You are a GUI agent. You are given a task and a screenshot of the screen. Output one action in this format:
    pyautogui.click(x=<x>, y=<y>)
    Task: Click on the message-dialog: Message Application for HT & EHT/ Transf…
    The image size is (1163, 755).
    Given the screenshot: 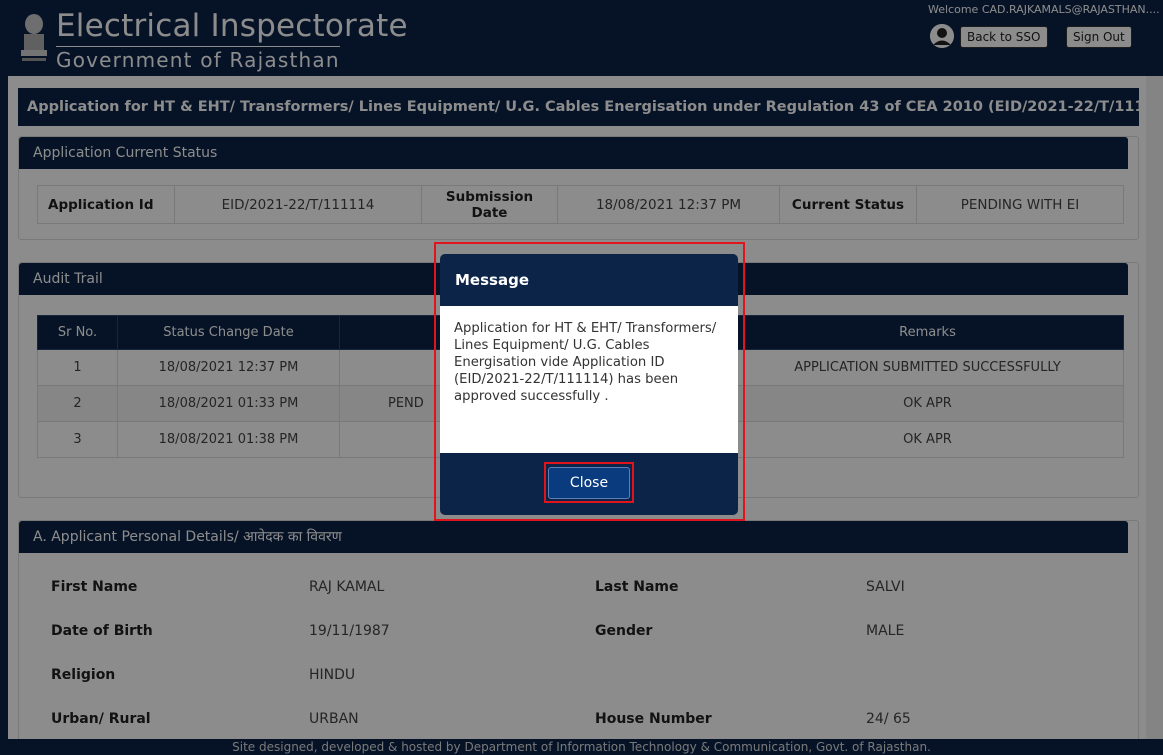 What is the action you would take?
    pyautogui.click(x=589, y=384)
    